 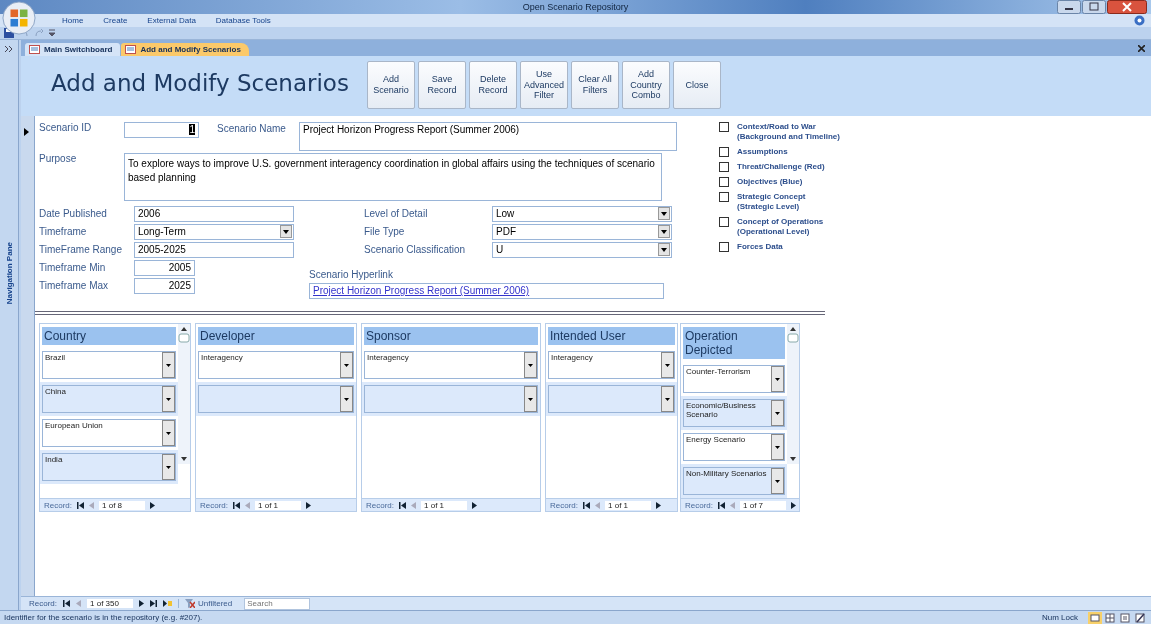 What do you see at coordinates (73, 49) in the screenshot?
I see `document-tab: Main Switchboard` at bounding box center [73, 49].